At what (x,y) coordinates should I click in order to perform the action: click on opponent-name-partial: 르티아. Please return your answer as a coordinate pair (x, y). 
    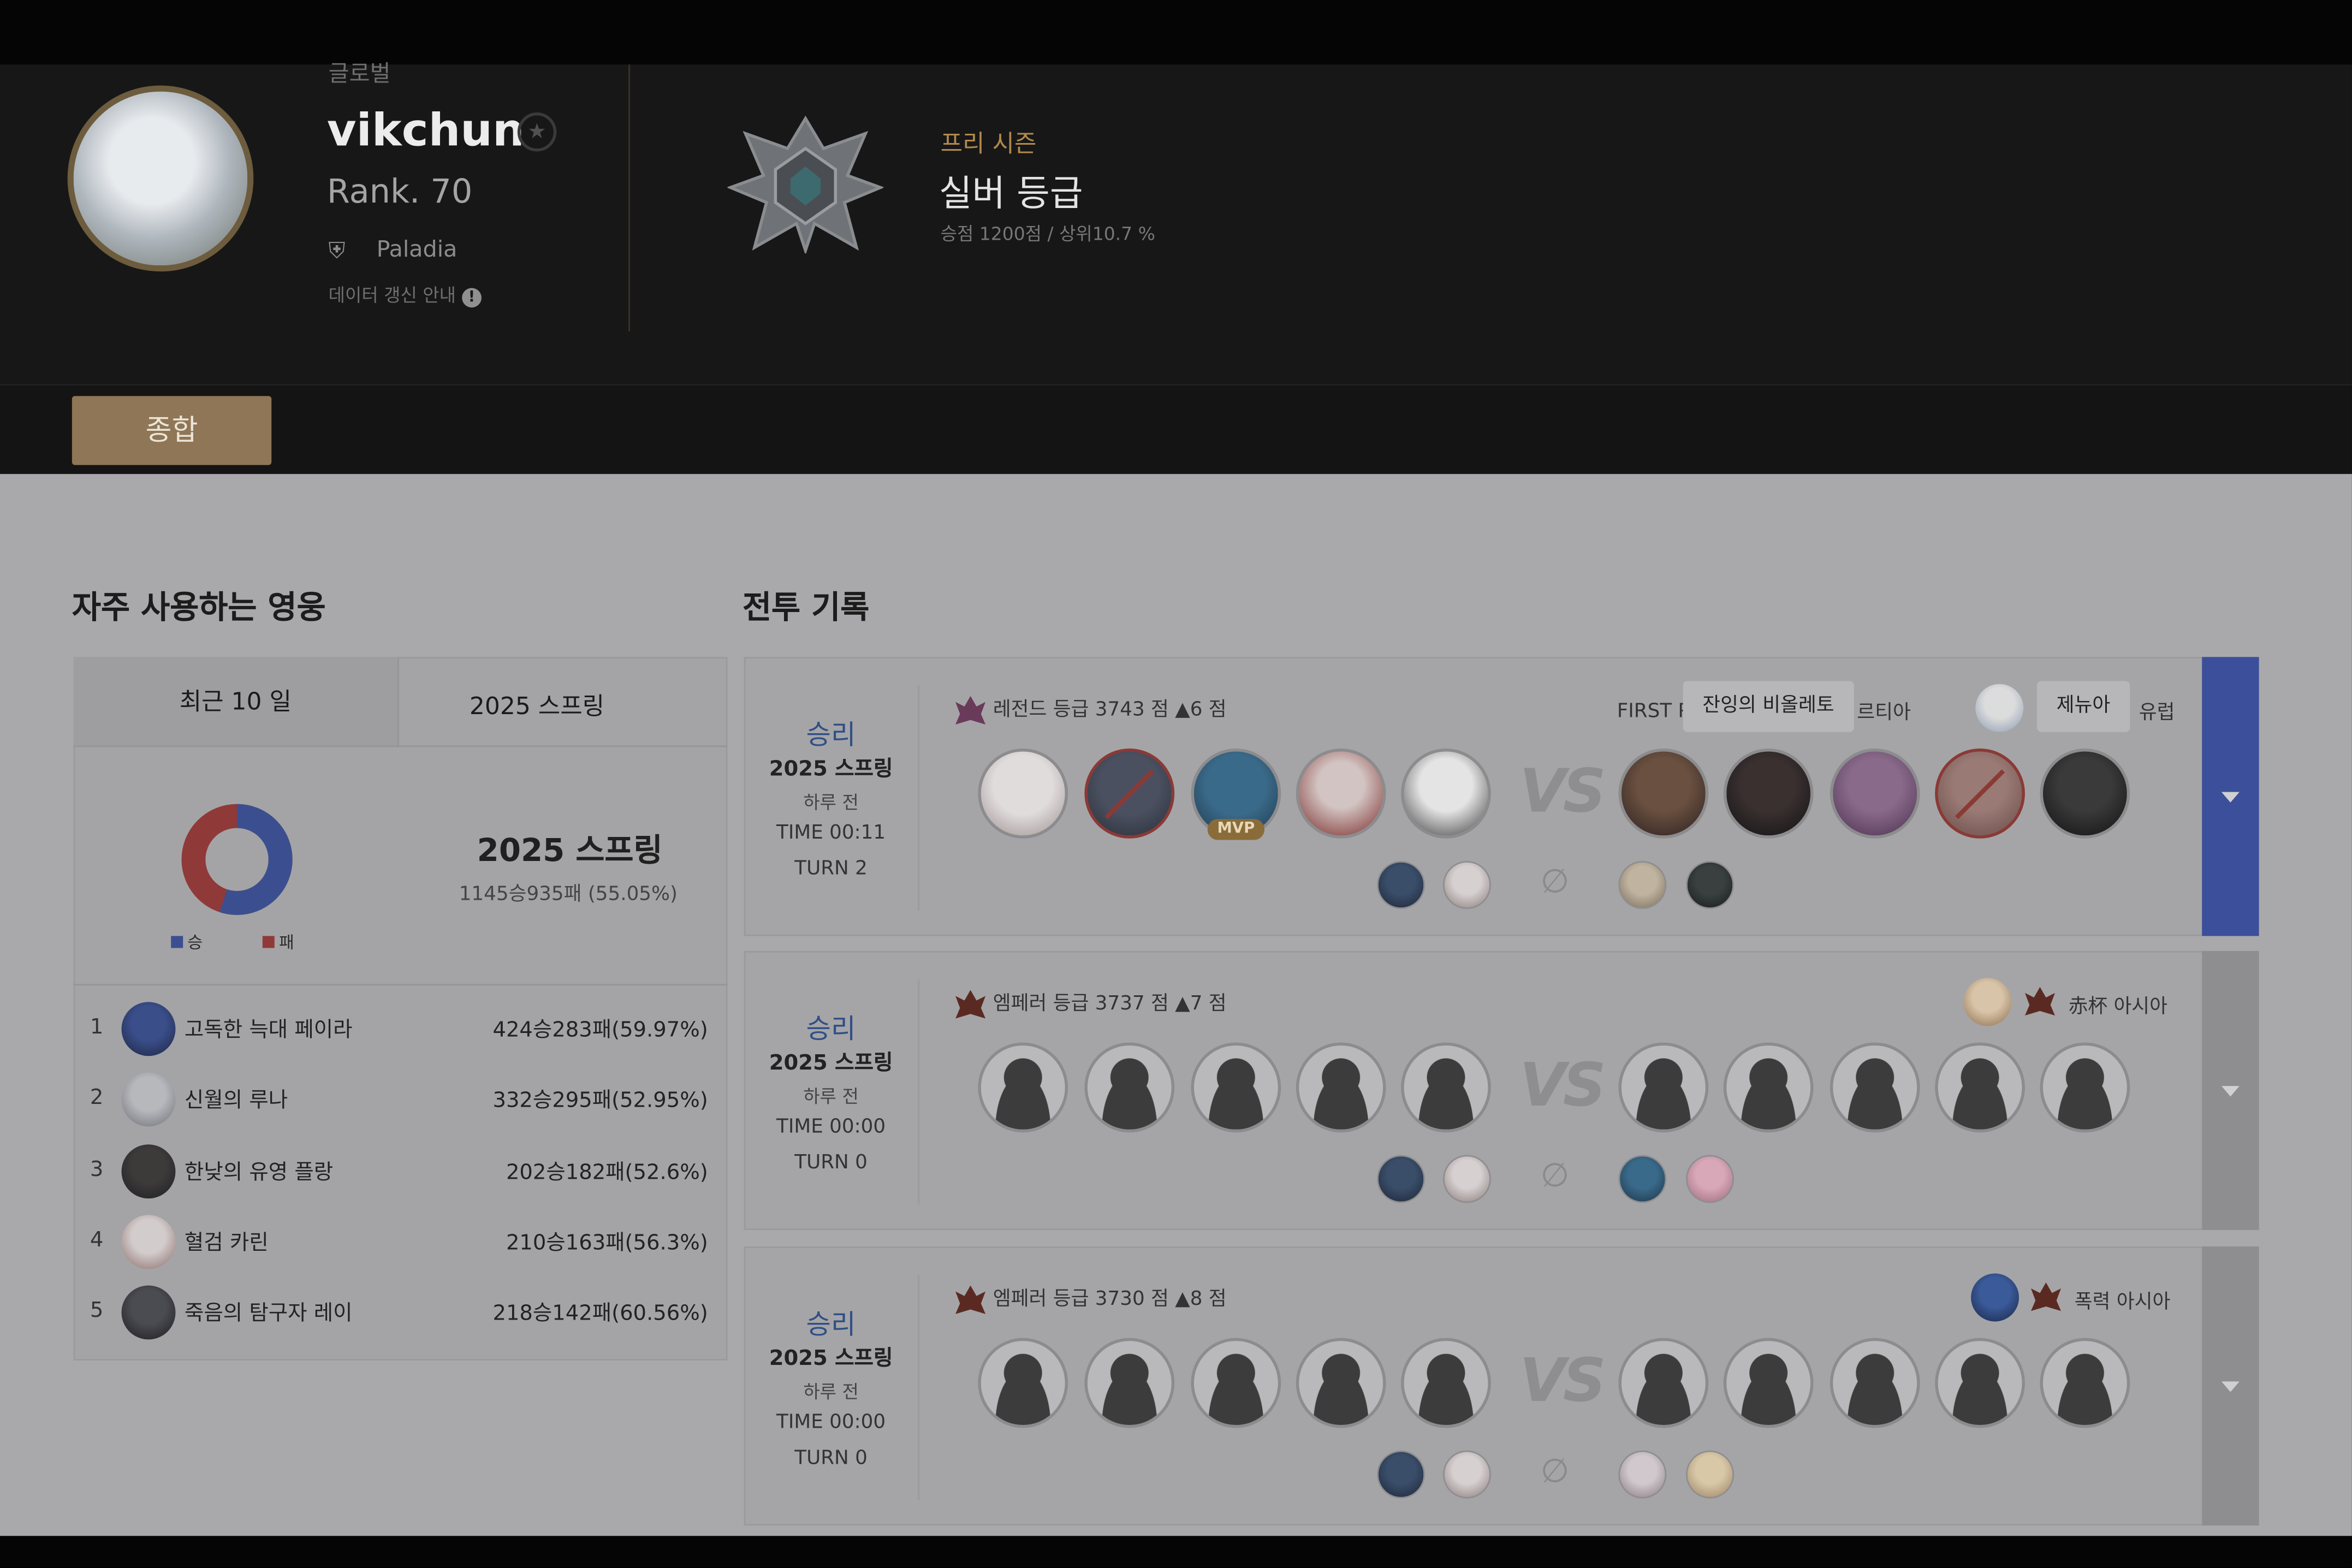
    Looking at the image, I should click on (1884, 713).